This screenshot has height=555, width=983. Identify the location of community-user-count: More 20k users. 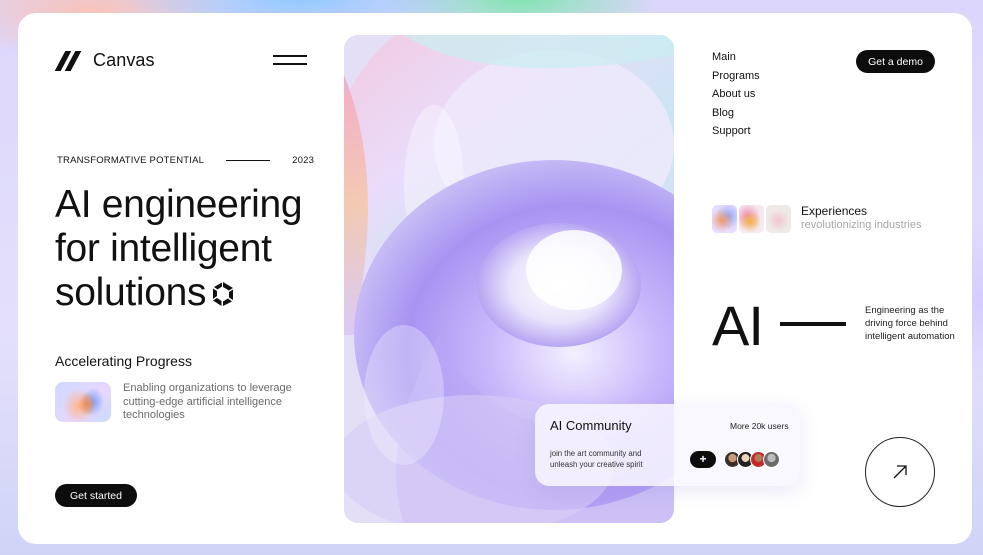
(759, 426).